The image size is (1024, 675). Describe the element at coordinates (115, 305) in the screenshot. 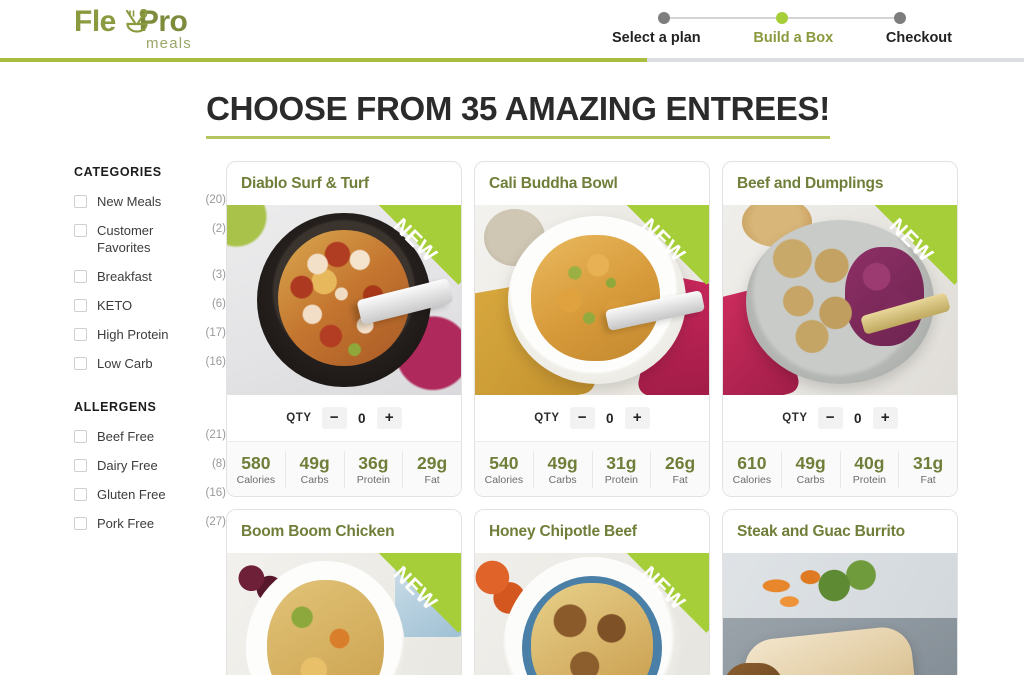

I see `filter-label-keto: KETO` at that location.